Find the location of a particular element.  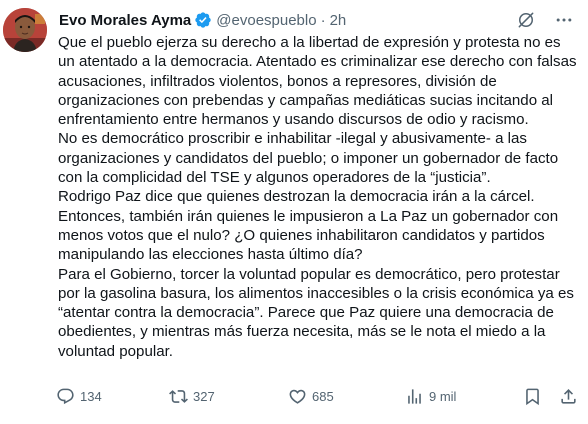

views-count: 9 mil is located at coordinates (443, 396).